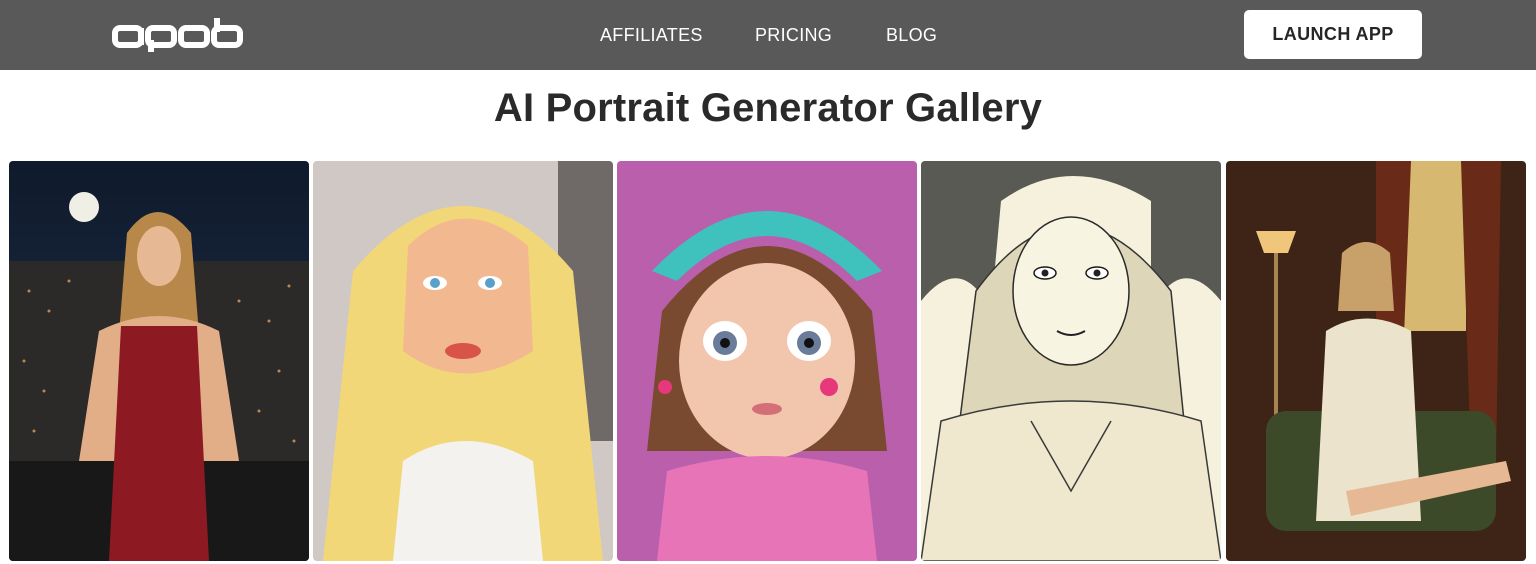 The height and width of the screenshot is (564, 1536). I want to click on apob-logo, so click(178, 35).